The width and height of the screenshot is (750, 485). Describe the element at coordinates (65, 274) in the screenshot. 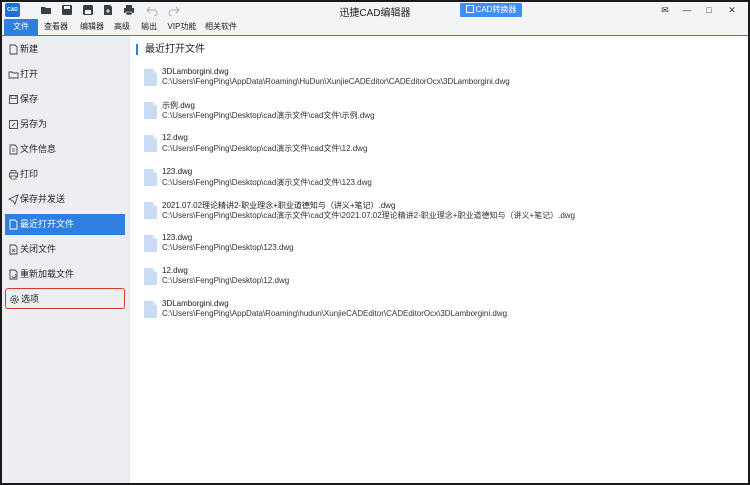

I see `sidebar-item-reload: 重新加载文件` at that location.